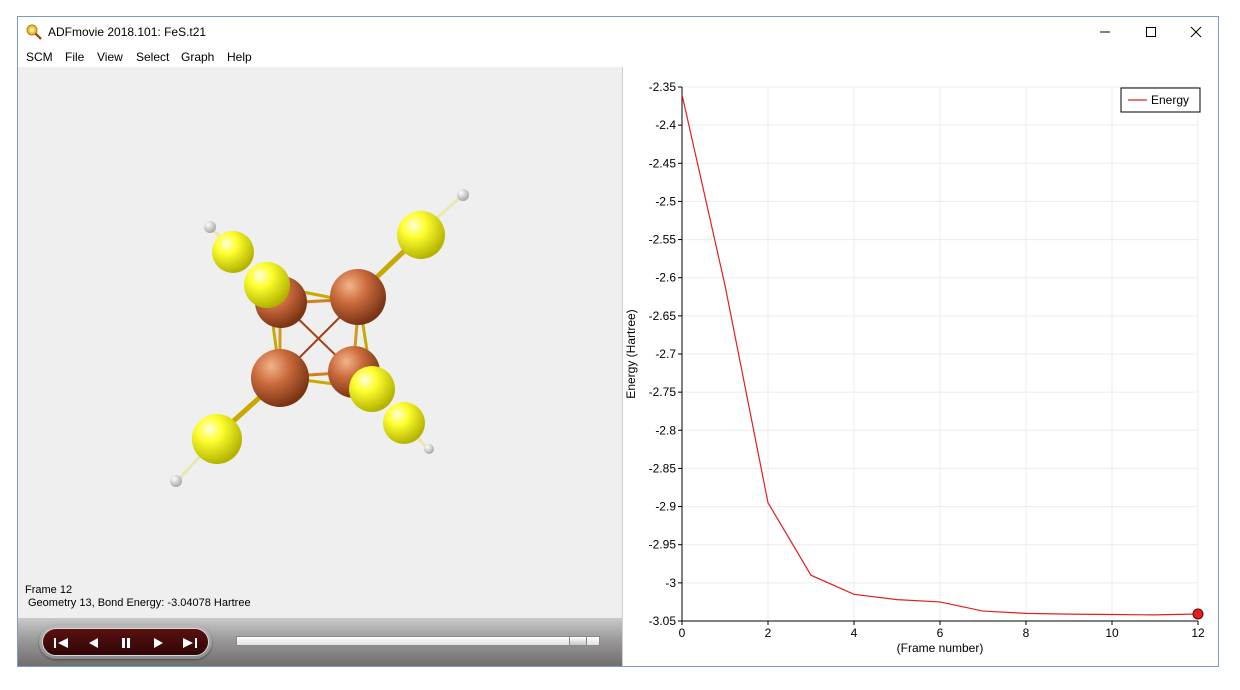 Image resolution: width=1240 pixels, height=690 pixels. I want to click on x-tick-label: 12, so click(1198, 633).